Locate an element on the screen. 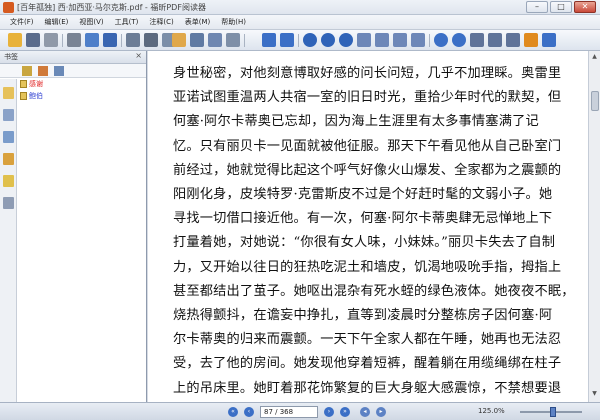 This screenshot has height=420, width=600. forward-arrow-icon is located at coordinates (287, 40).